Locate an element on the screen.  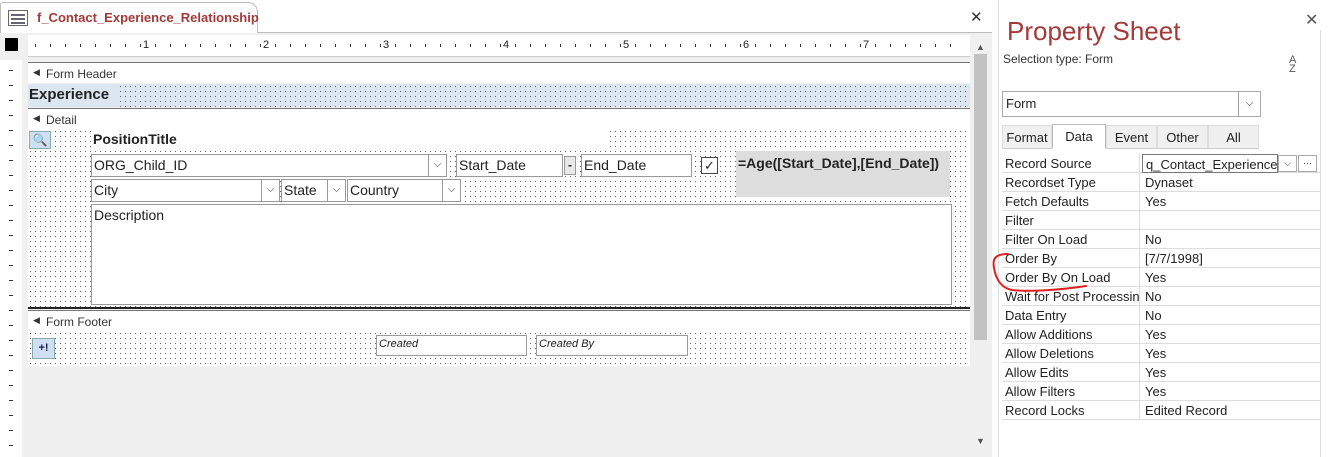
scroll-up-icon: ▲ is located at coordinates (980, 47).